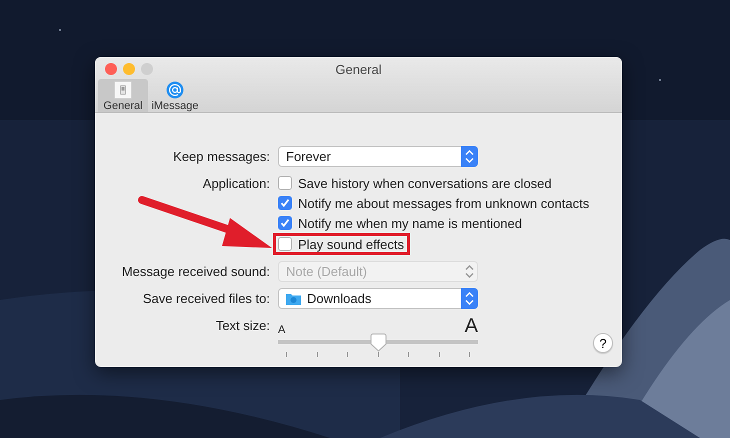  I want to click on folder-icon, so click(293, 298).